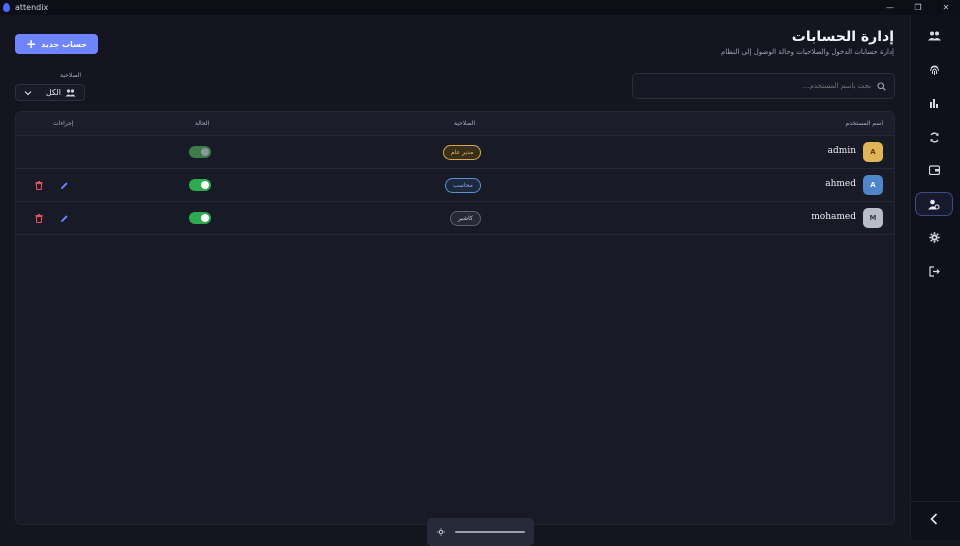 The image size is (960, 546). I want to click on table-row: A admin مدير عام, so click(455, 152).